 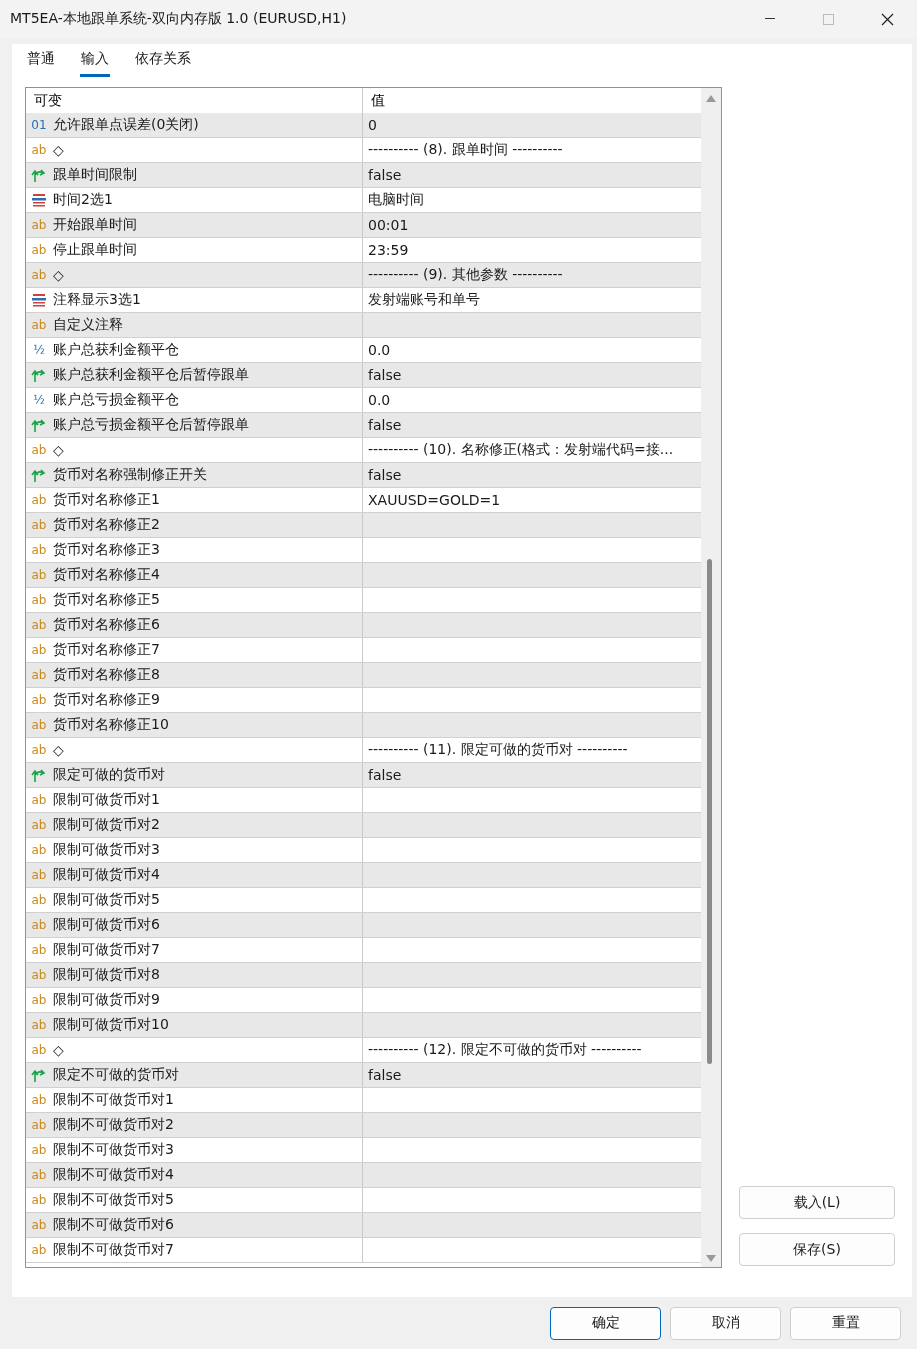 What do you see at coordinates (711, 98) in the screenshot?
I see `scroll-up-icon` at bounding box center [711, 98].